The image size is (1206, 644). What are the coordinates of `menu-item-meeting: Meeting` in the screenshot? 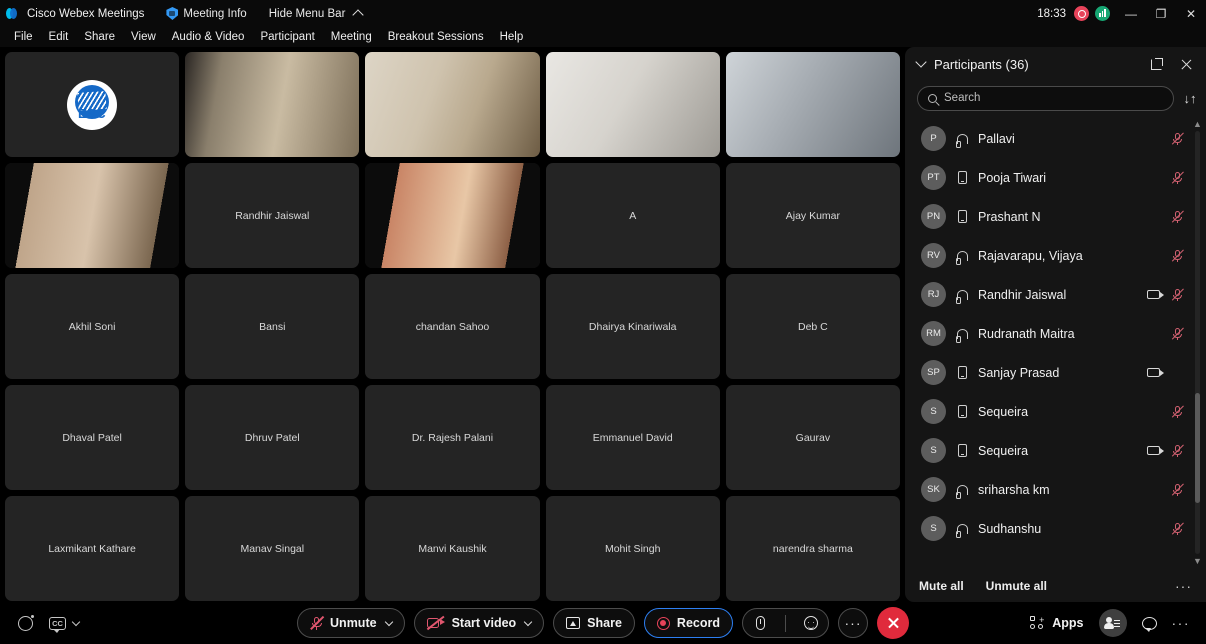 It's located at (351, 37).